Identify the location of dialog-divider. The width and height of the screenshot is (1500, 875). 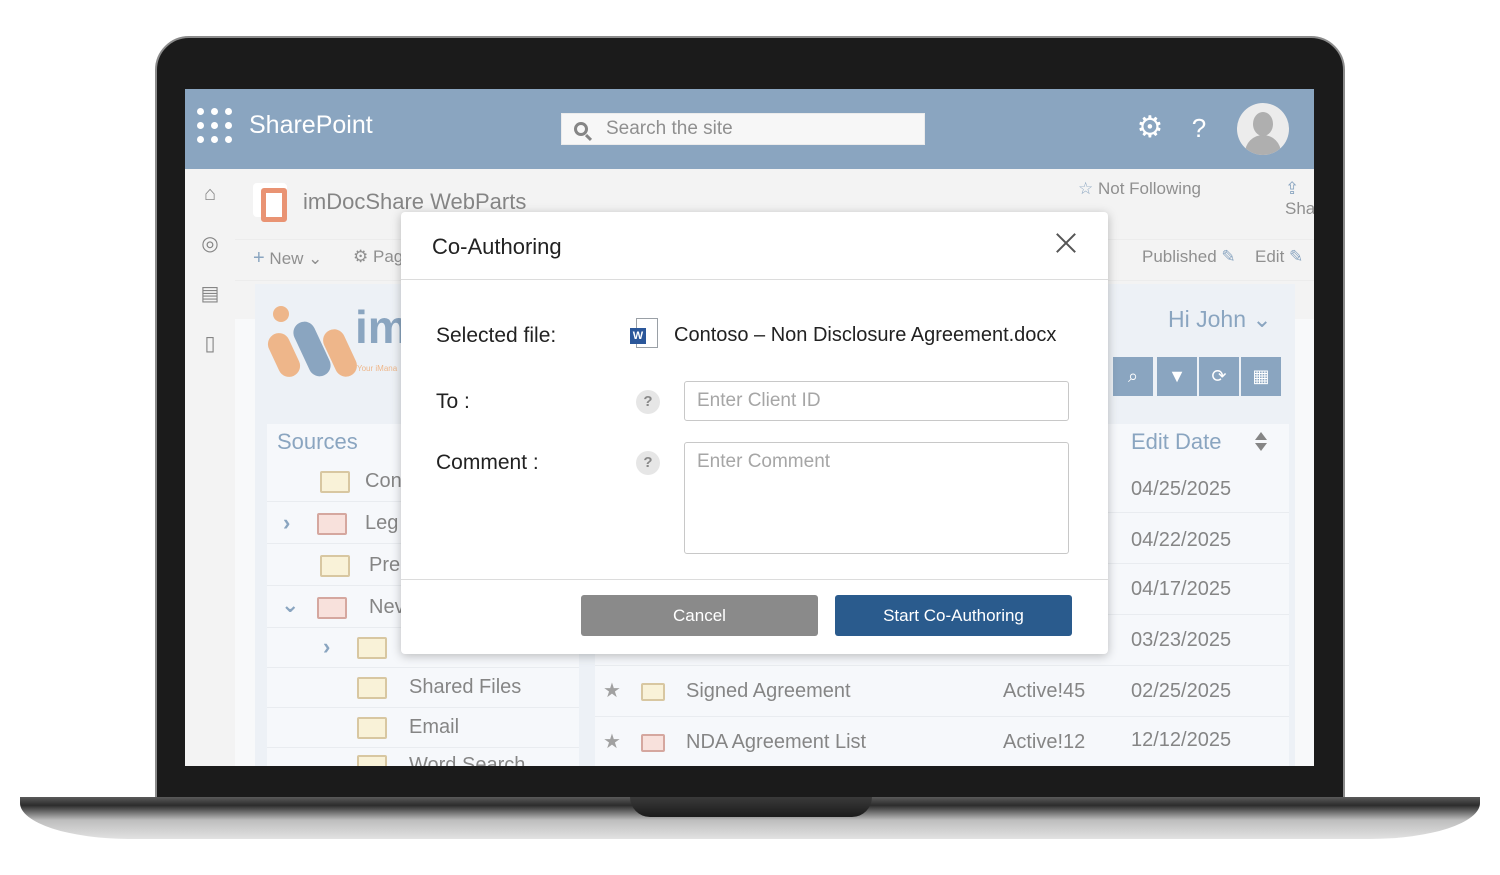
(754, 279).